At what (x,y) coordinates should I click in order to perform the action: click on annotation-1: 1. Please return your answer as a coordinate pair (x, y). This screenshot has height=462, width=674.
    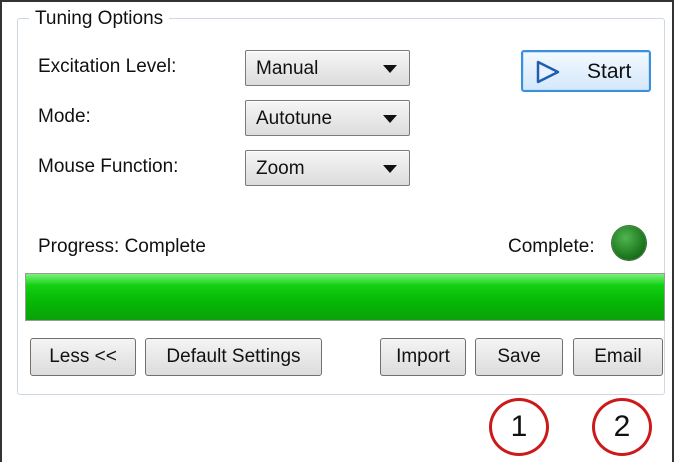
    Looking at the image, I should click on (519, 427).